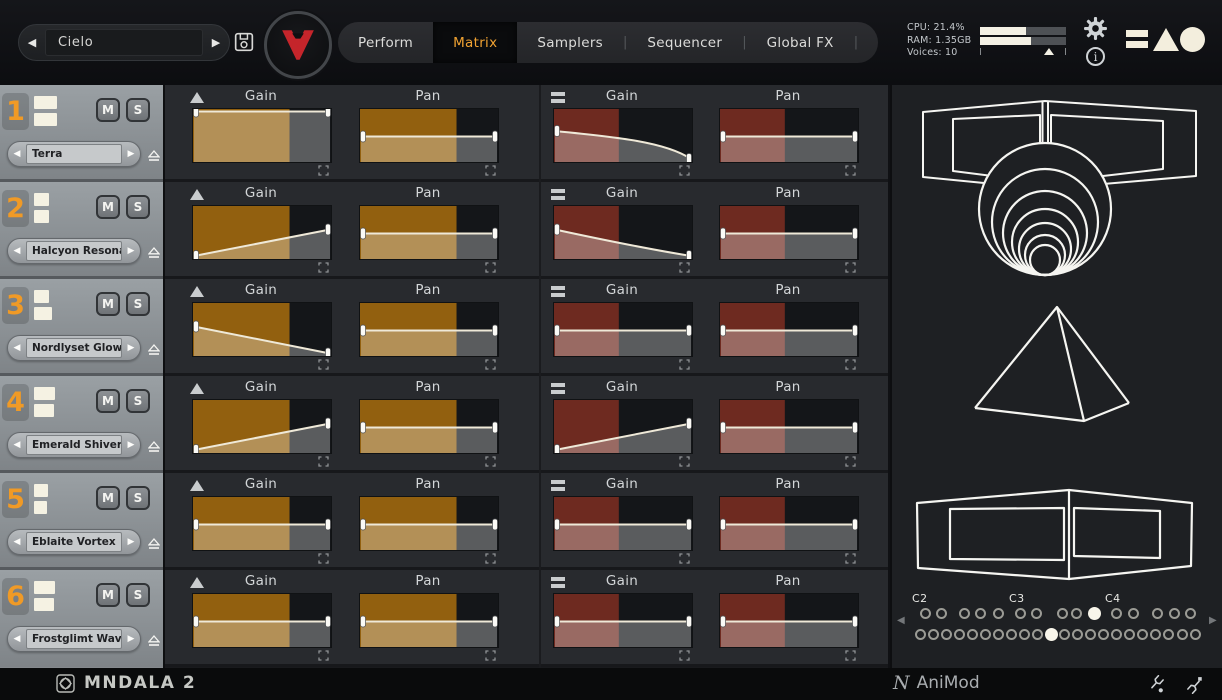 Image resolution: width=1222 pixels, height=700 pixels. I want to click on slot-preset-name: Halcyon Resonance, so click(74, 251).